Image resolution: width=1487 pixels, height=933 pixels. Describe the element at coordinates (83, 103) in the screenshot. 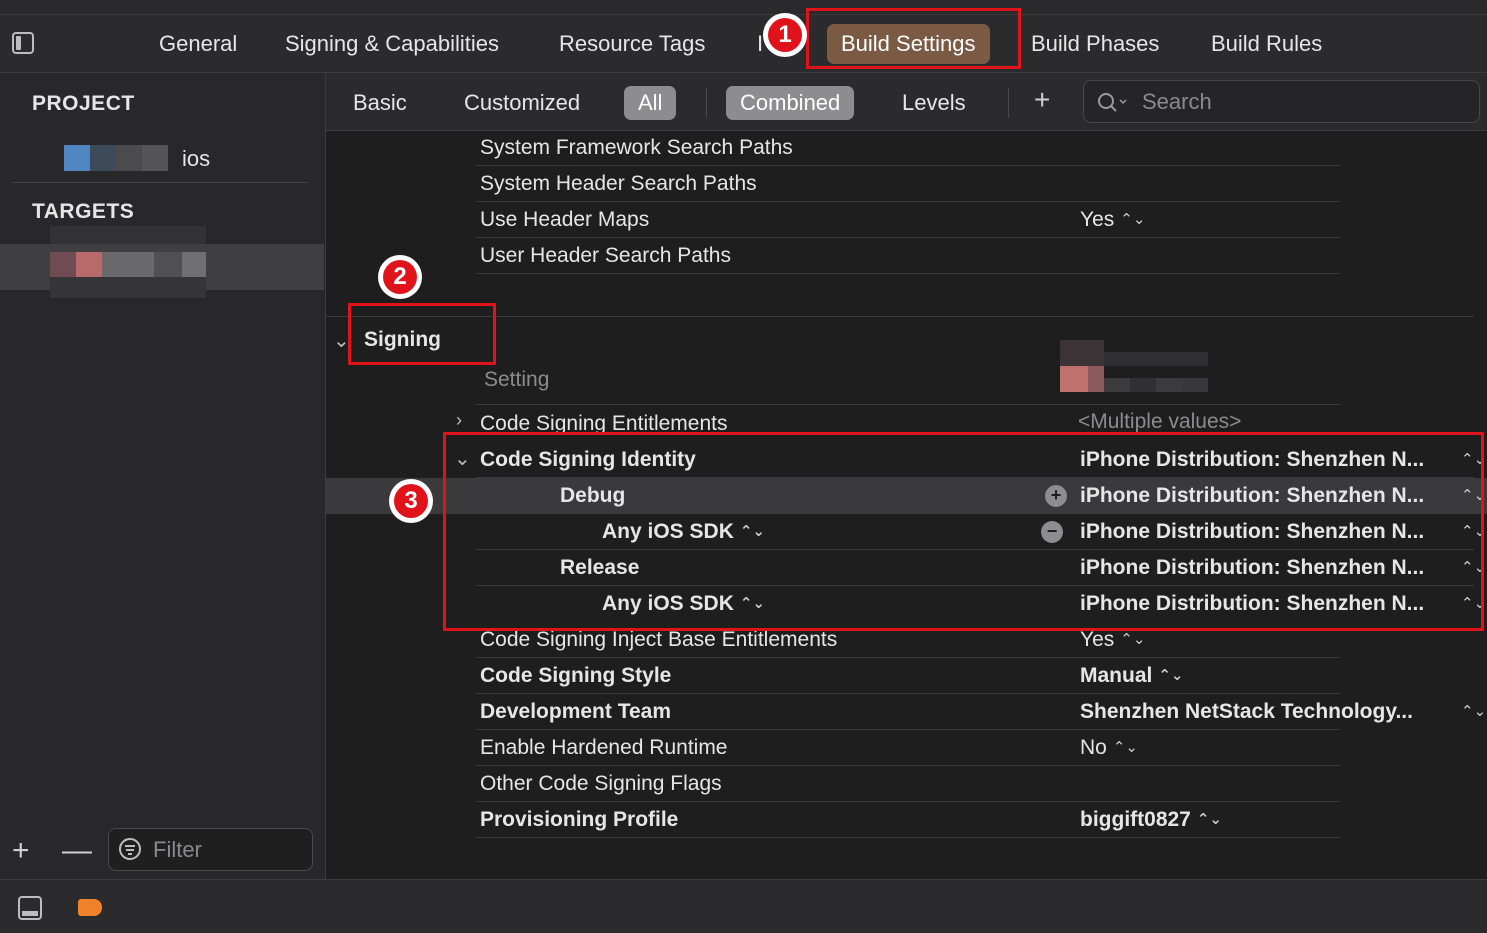

I see `project-section-header: PROJECT` at that location.